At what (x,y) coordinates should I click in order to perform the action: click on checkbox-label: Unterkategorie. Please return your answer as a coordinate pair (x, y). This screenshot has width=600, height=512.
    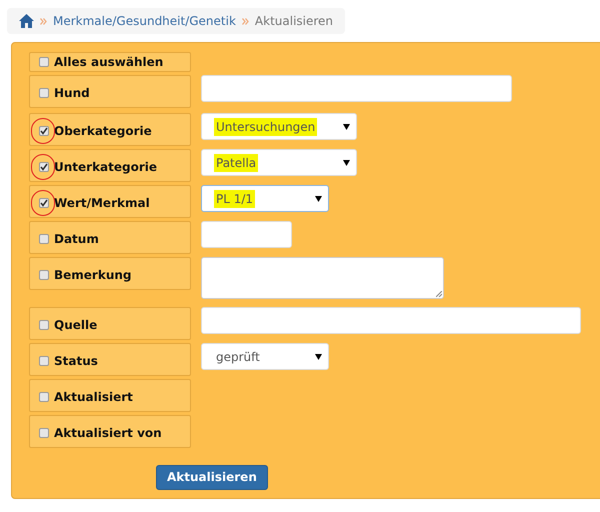
    Looking at the image, I should click on (106, 167).